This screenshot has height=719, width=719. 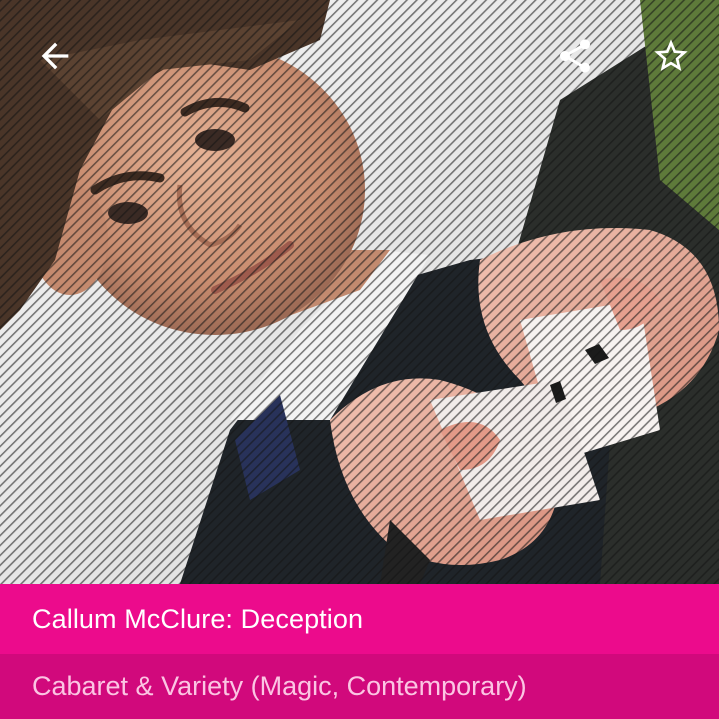 I want to click on star-outline-icon, so click(x=671, y=55).